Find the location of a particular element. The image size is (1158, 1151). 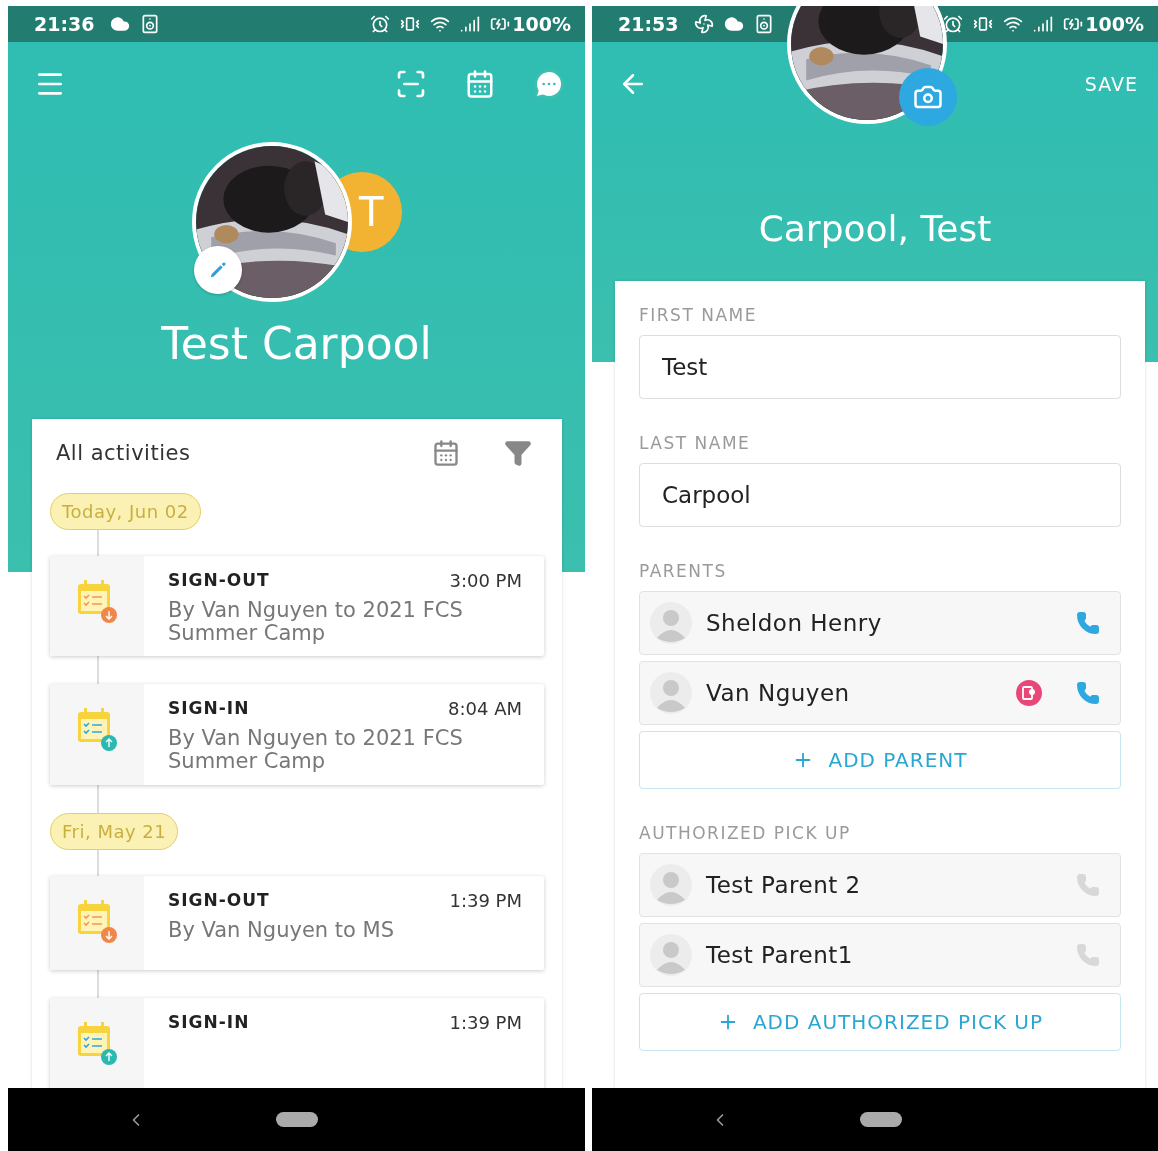

activity-time: 8:04 AM is located at coordinates (485, 709).